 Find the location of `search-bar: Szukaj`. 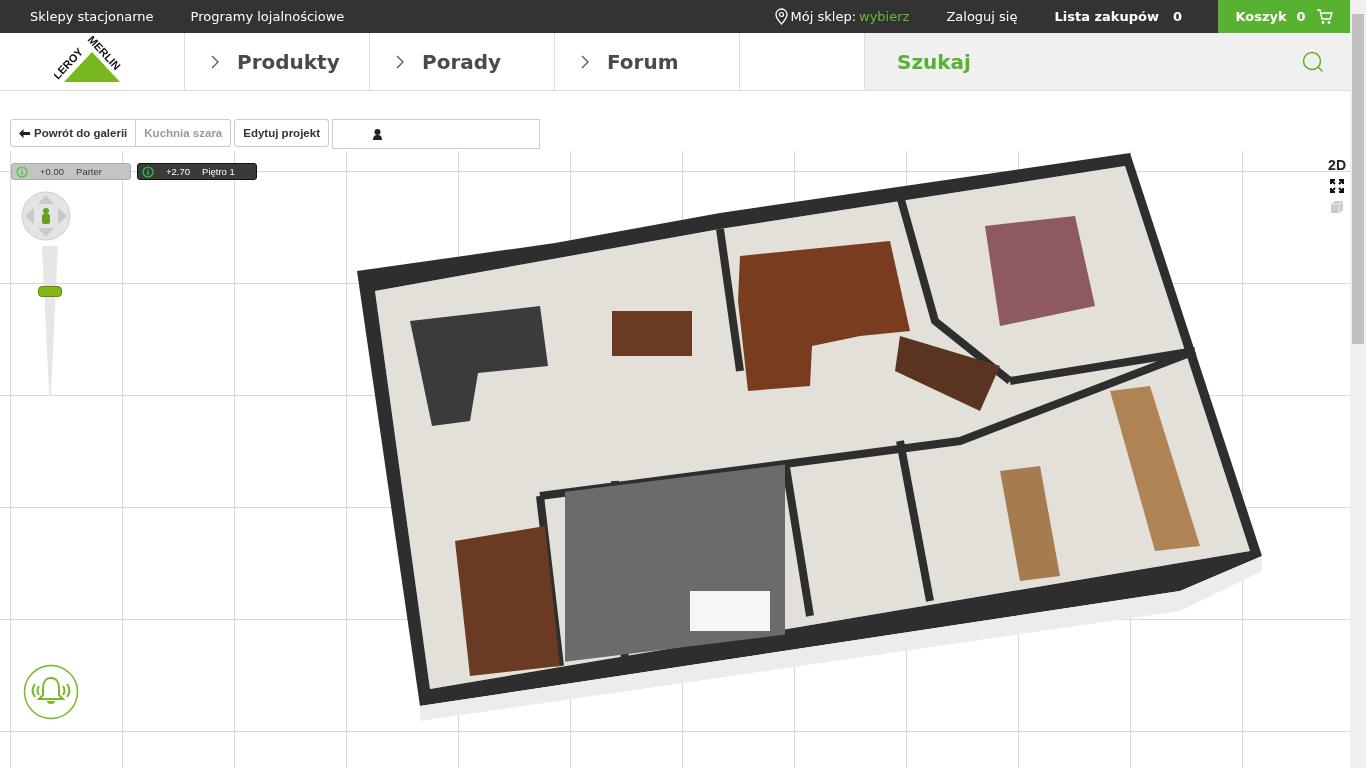

search-bar: Szukaj is located at coordinates (1107, 61).